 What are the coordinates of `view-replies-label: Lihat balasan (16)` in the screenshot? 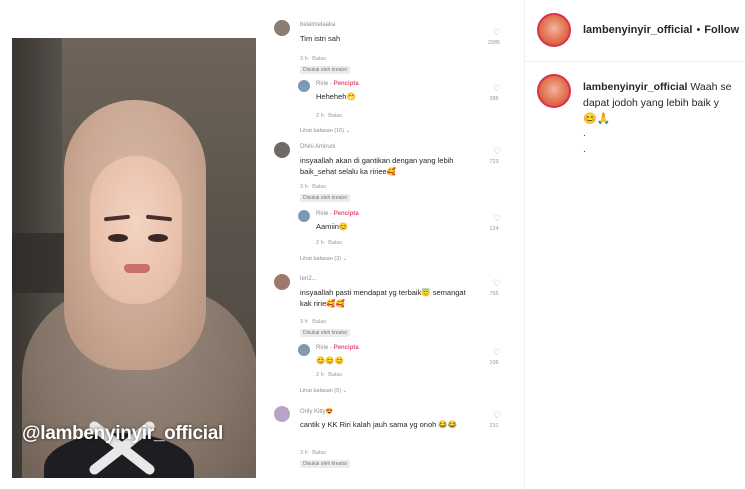 It's located at (322, 131).